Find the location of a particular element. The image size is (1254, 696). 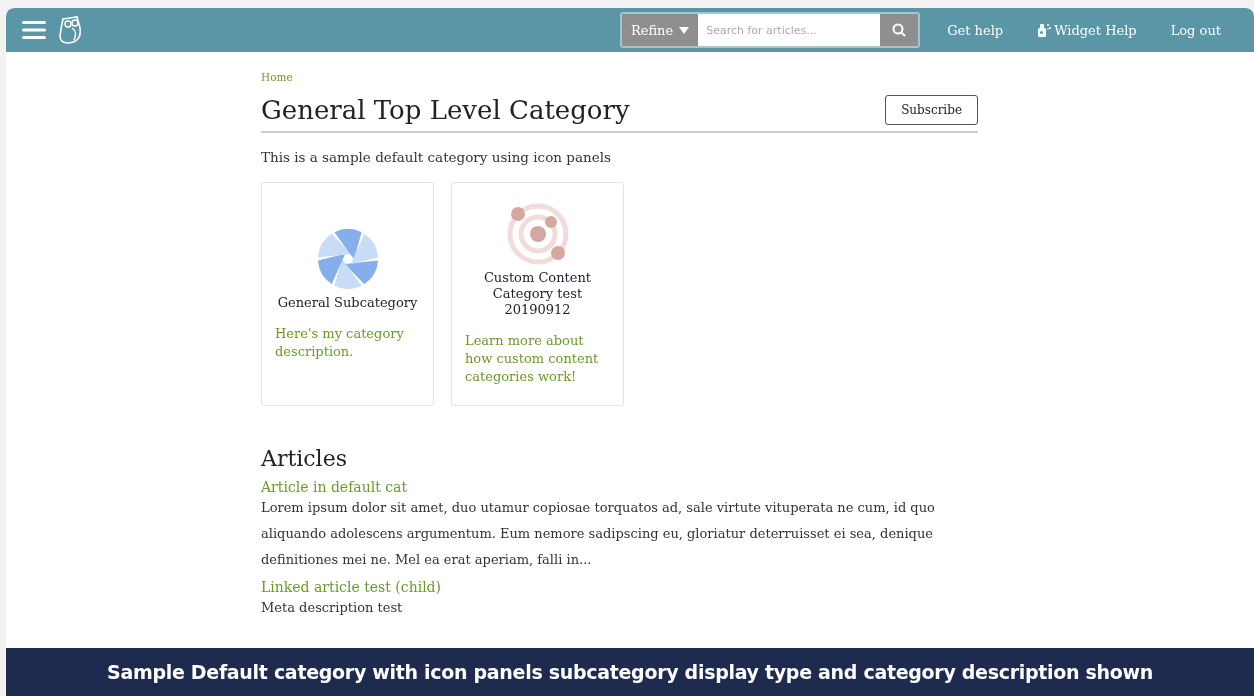

nav-link: Get help is located at coordinates (975, 30).